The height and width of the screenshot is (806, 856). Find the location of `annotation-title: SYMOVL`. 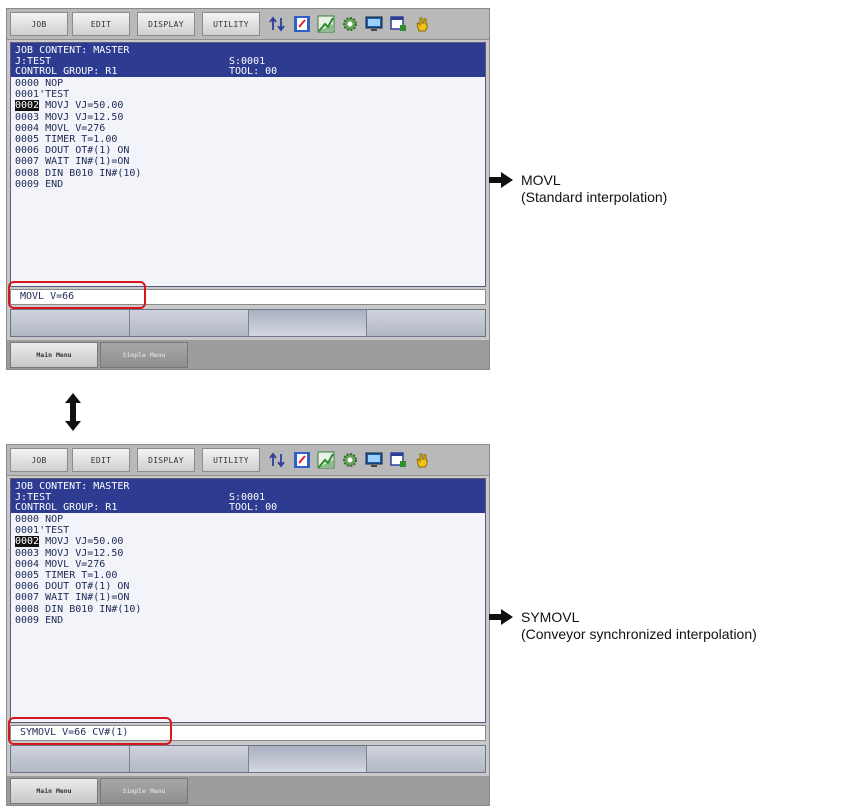

annotation-title: SYMOVL is located at coordinates (550, 617).